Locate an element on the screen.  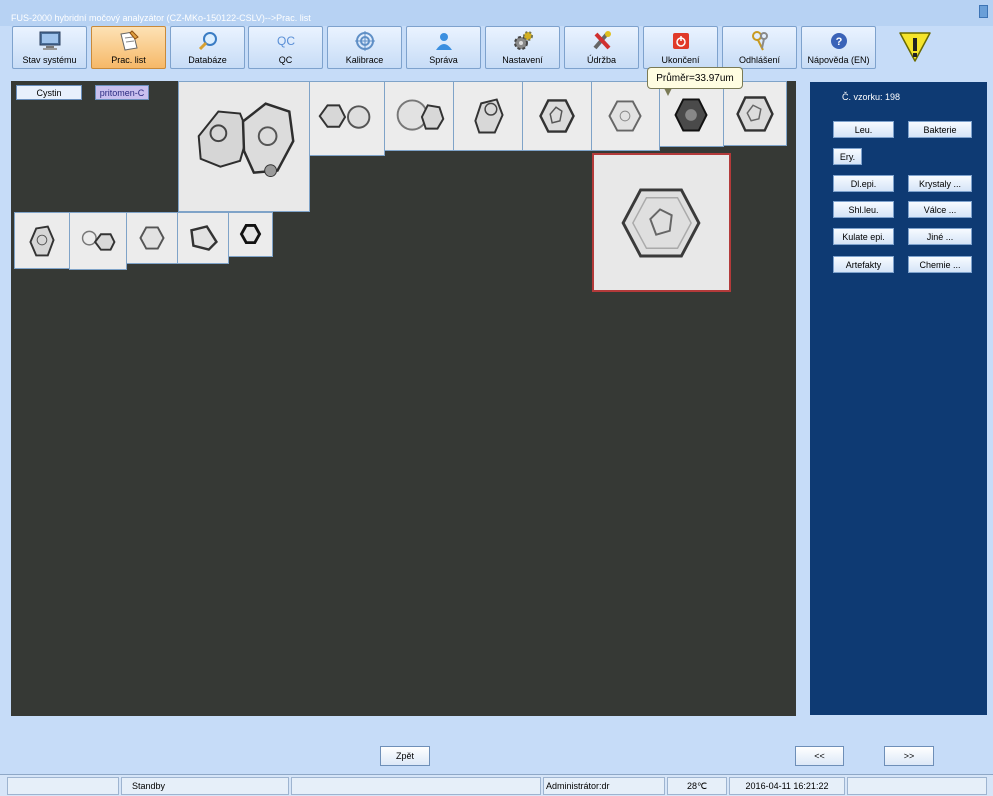
toolbar-label: Odhlášení is located at coordinates (759, 60).